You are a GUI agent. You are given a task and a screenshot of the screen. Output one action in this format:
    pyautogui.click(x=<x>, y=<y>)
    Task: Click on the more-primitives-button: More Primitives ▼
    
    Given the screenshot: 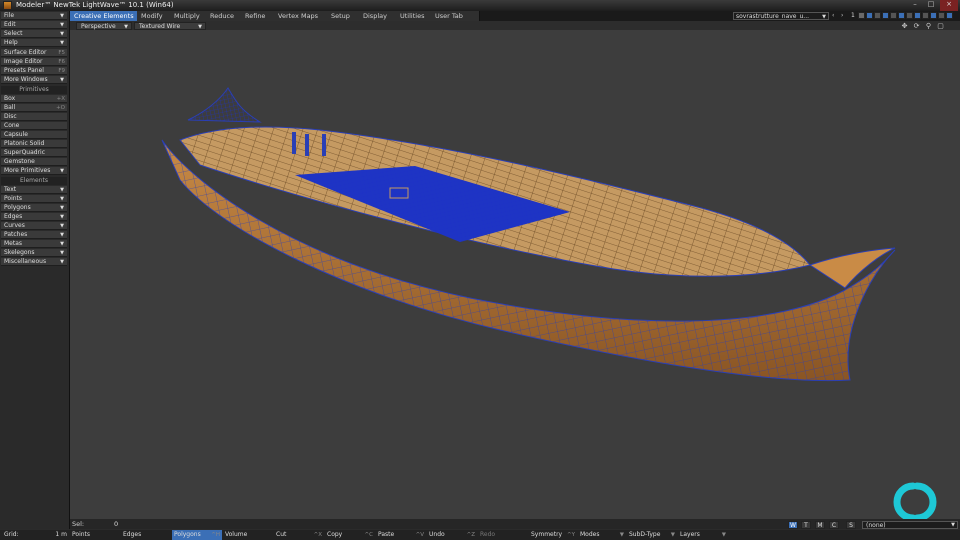 What is the action you would take?
    pyautogui.click(x=34, y=171)
    